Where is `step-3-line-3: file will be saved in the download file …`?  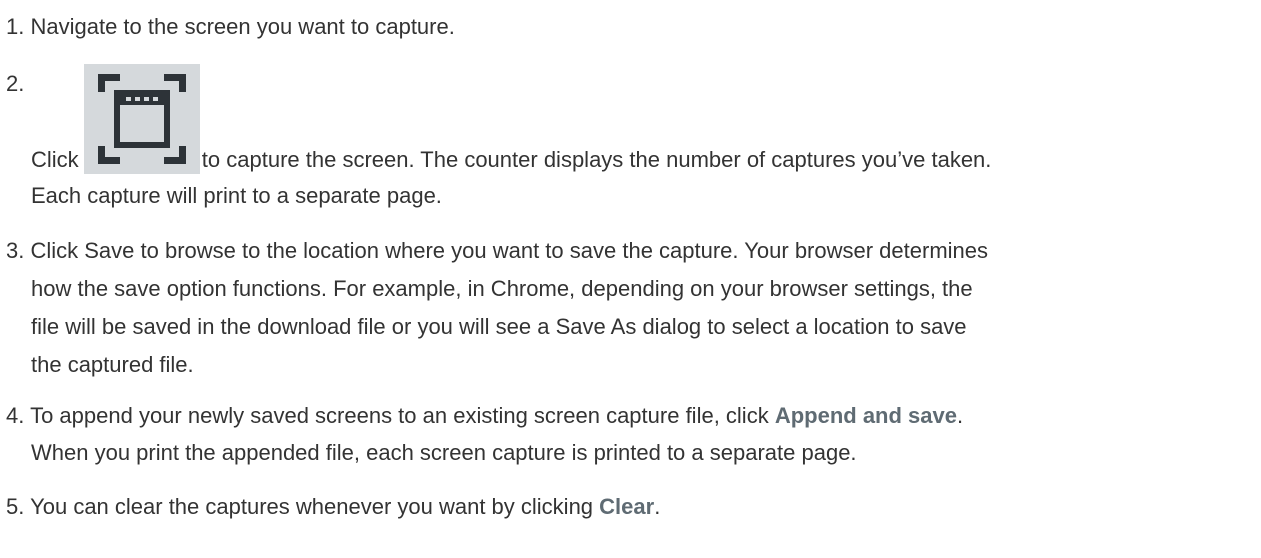 step-3-line-3: file will be saved in the download file … is located at coordinates (643, 327).